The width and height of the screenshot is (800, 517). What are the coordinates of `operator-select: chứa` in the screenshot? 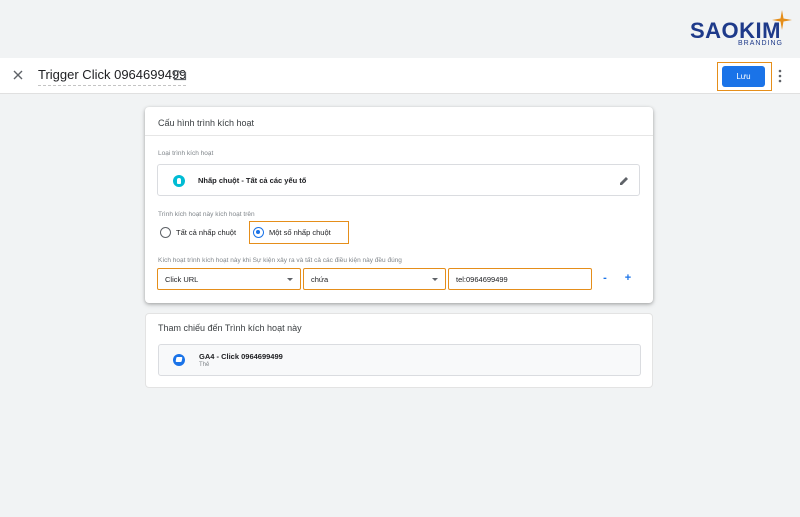 It's located at (374, 279).